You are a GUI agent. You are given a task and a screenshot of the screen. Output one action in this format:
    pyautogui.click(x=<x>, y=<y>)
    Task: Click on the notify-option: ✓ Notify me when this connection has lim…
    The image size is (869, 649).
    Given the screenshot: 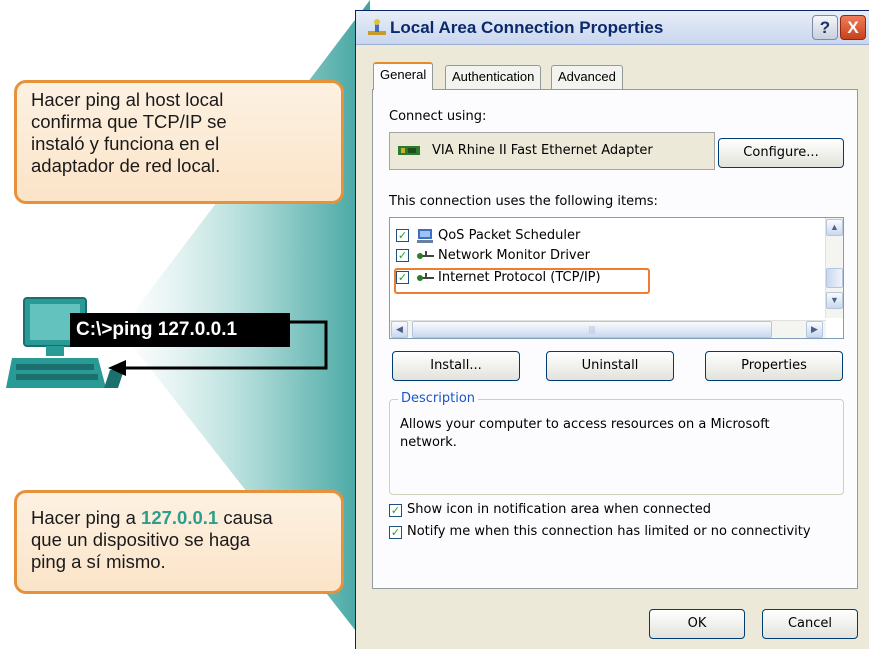 What is the action you would take?
    pyautogui.click(x=619, y=533)
    